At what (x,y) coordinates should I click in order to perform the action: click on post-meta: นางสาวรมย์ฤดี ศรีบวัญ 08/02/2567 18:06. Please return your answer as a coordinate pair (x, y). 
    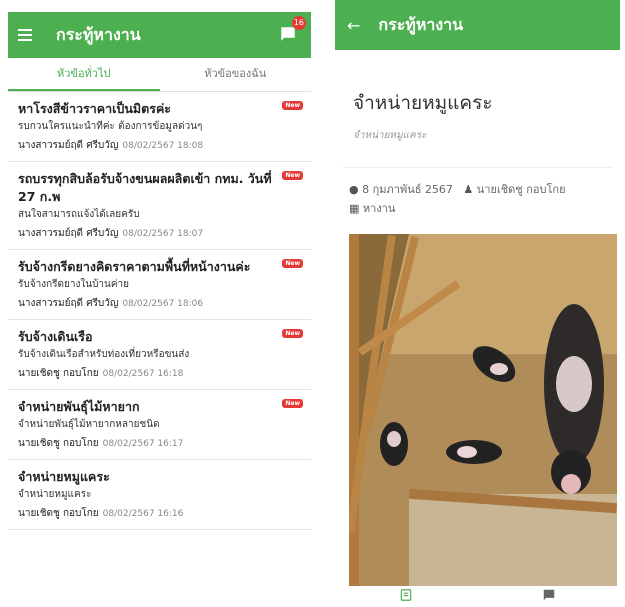
    Looking at the image, I should click on (153, 304).